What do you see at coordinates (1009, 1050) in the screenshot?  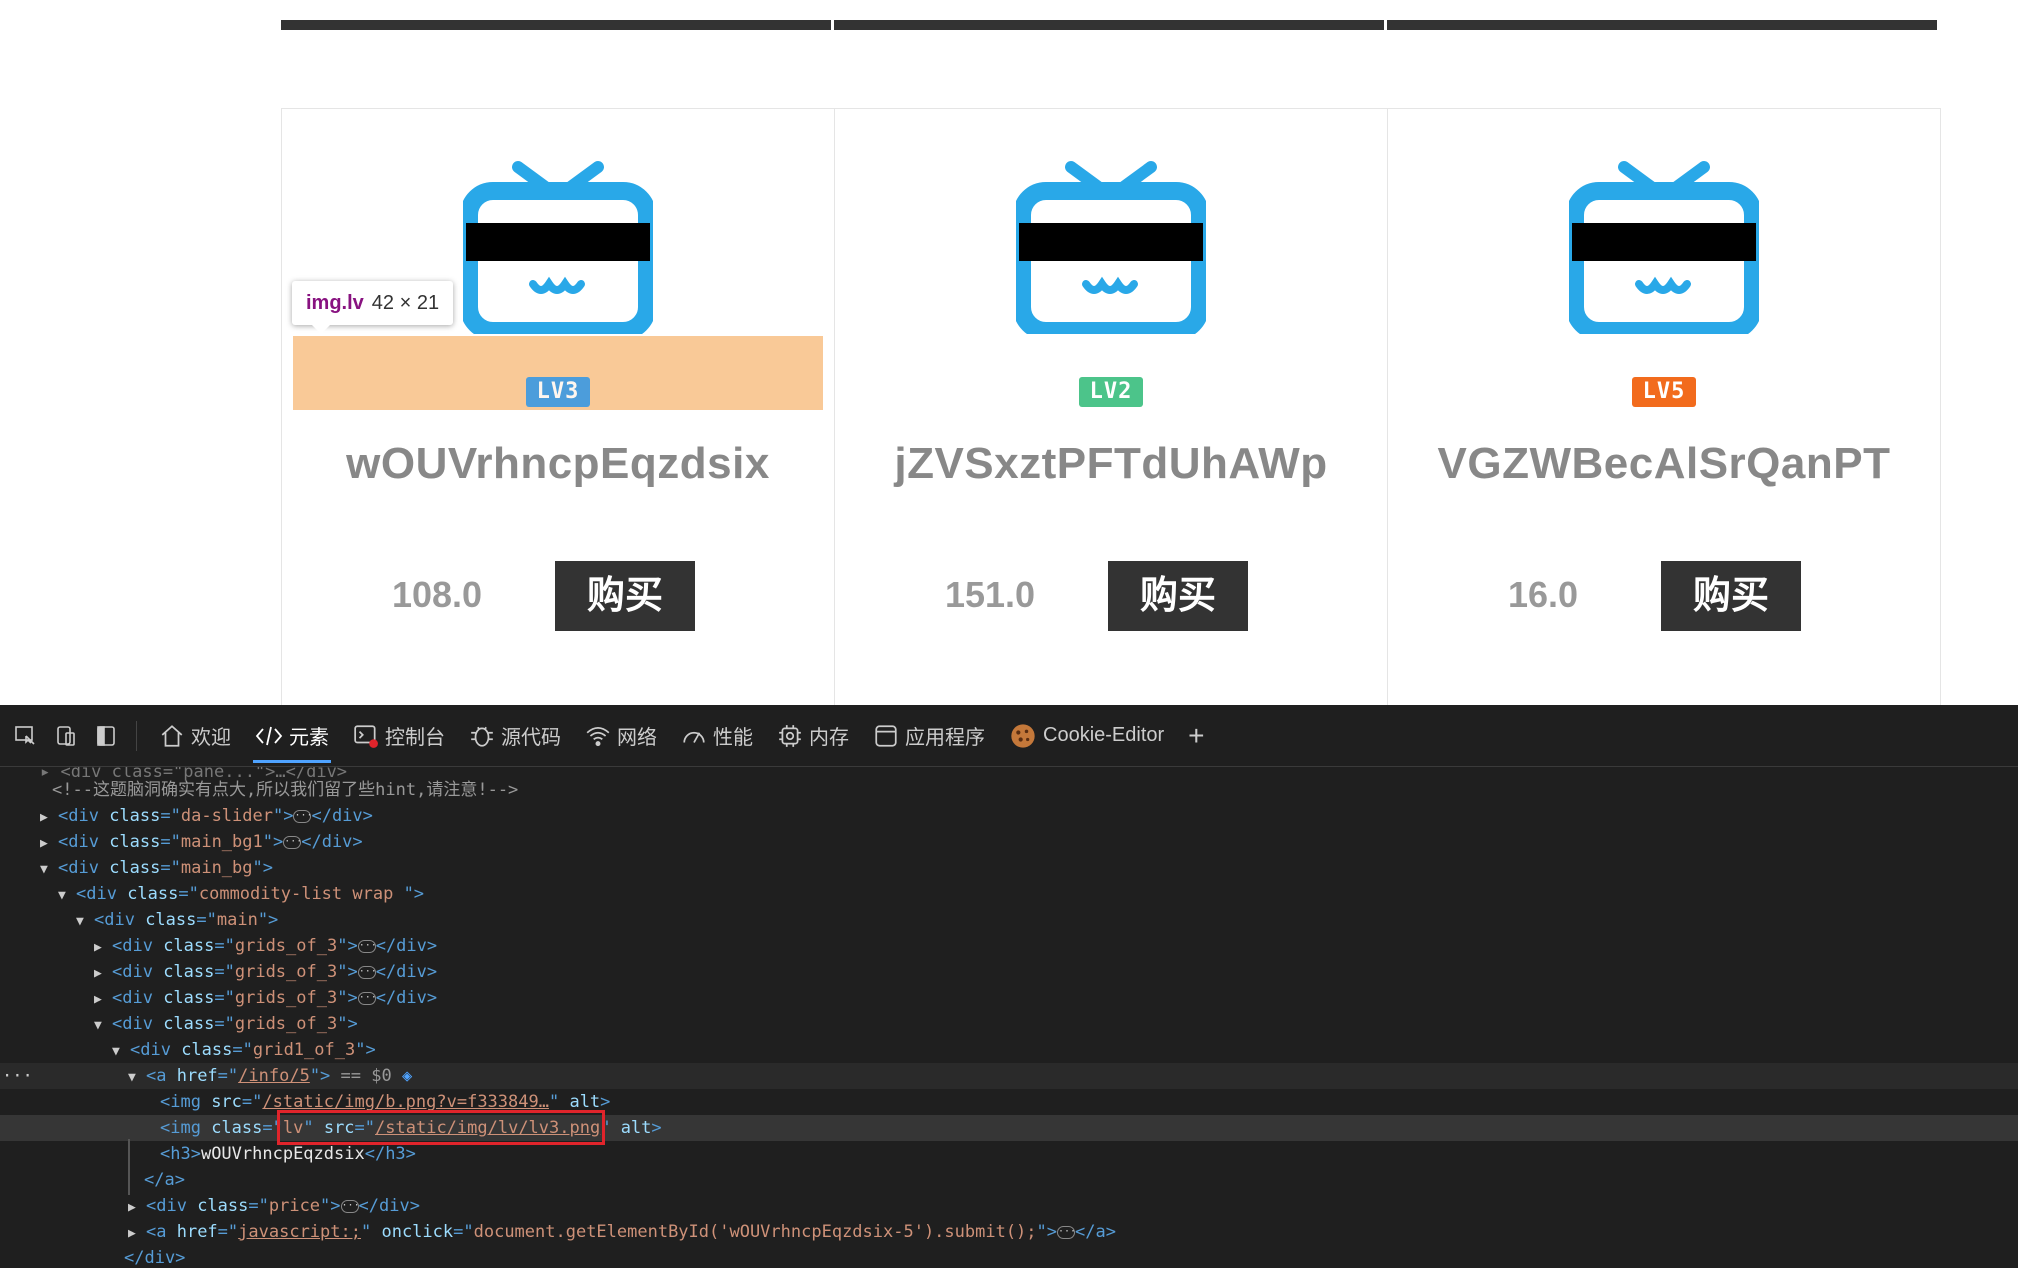 I see `dom-node-grid1-of-3: ▼ <div class="grid1_of_3">` at bounding box center [1009, 1050].